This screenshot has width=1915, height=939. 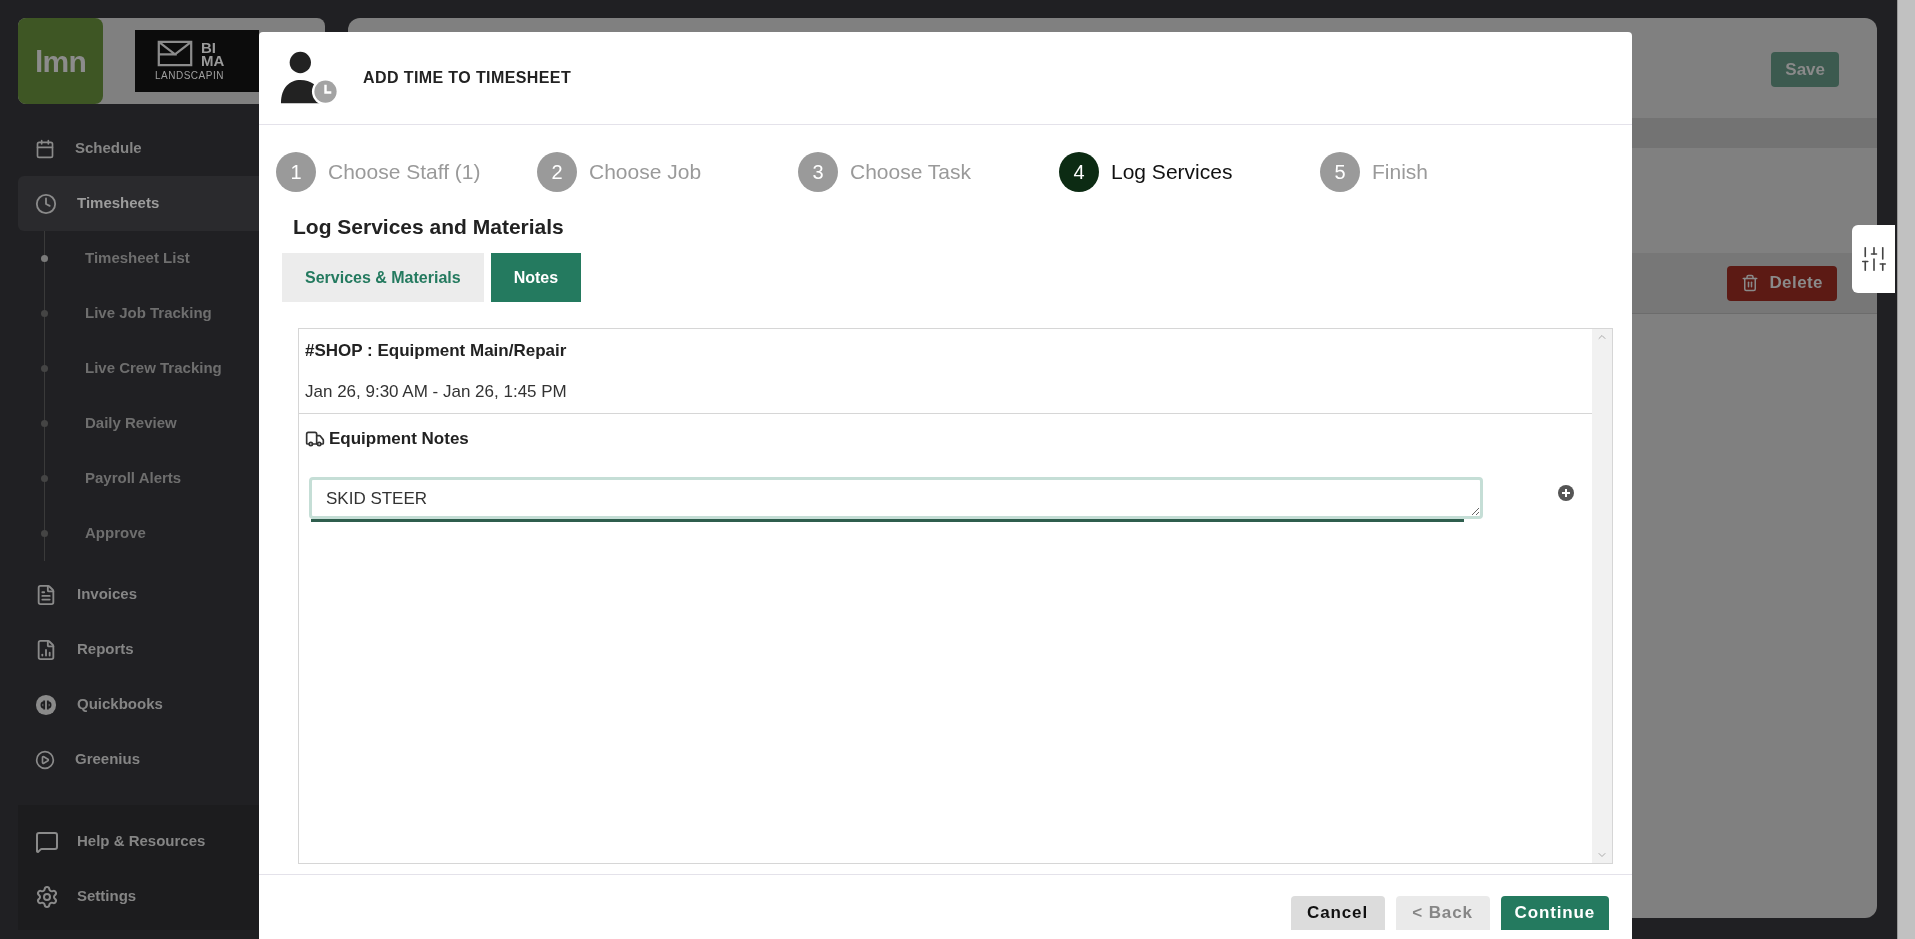 What do you see at coordinates (296, 172) in the screenshot?
I see `step-number: 1` at bounding box center [296, 172].